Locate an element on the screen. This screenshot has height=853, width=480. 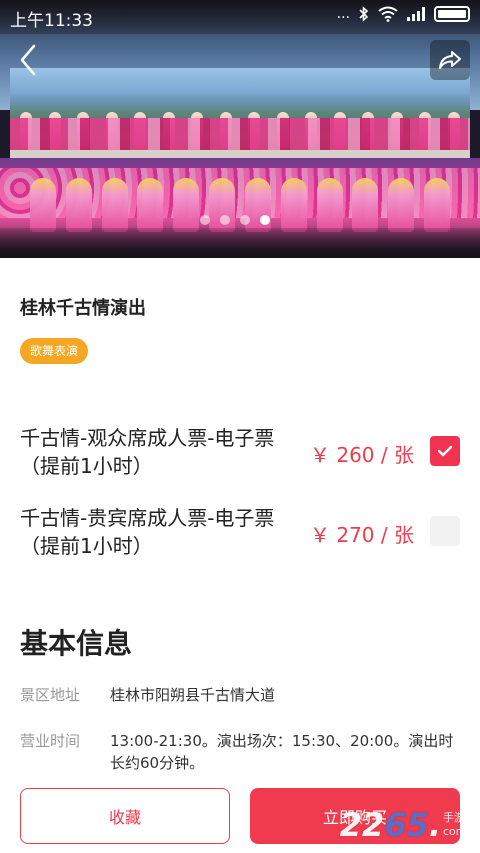
carousel-indicator is located at coordinates (235, 220).